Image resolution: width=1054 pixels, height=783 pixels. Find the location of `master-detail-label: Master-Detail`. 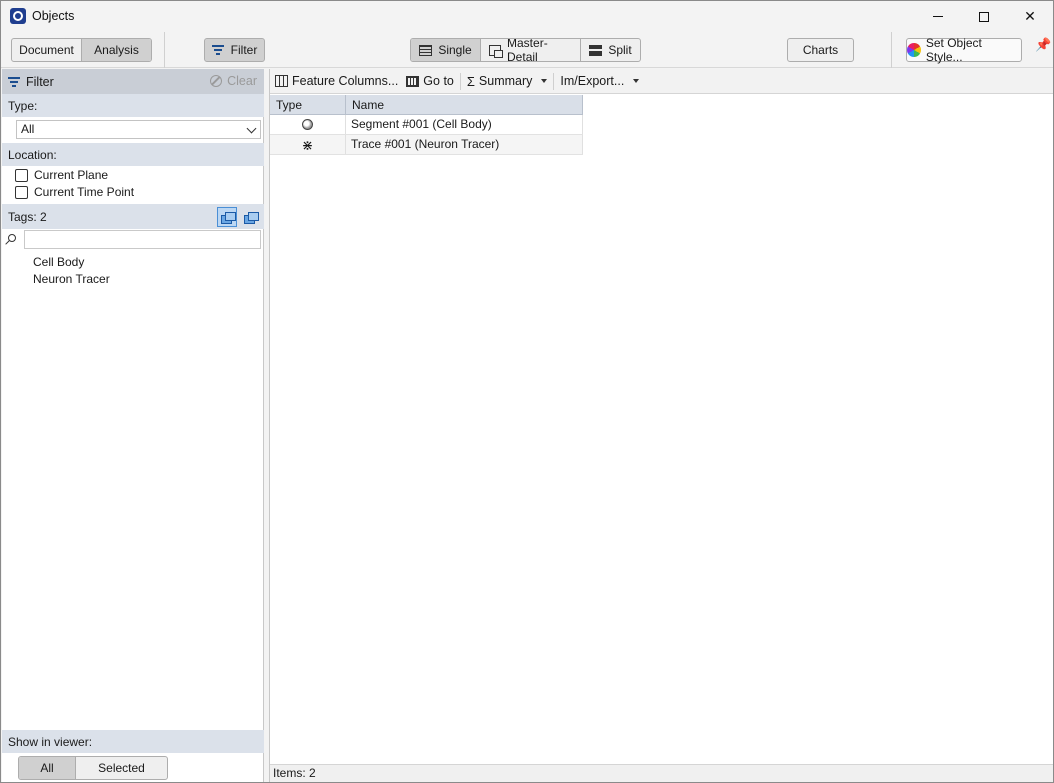

master-detail-label: Master-Detail is located at coordinates (527, 50).